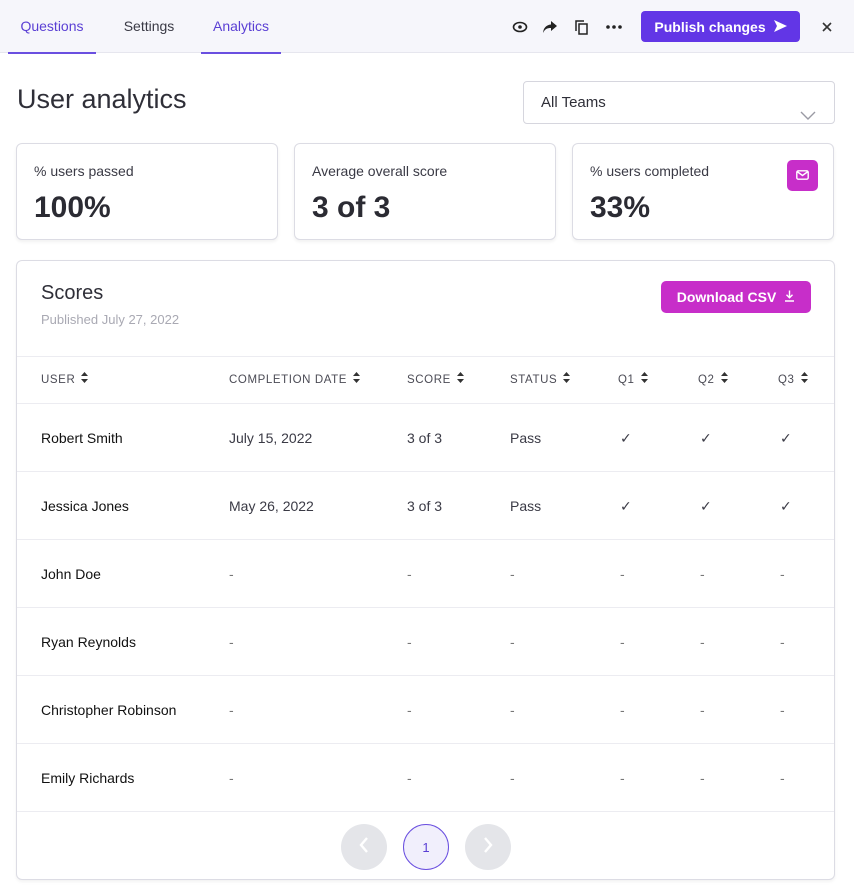  What do you see at coordinates (425, 191) in the screenshot?
I see `stat-card-average-score: Average overall score 3 of 3` at bounding box center [425, 191].